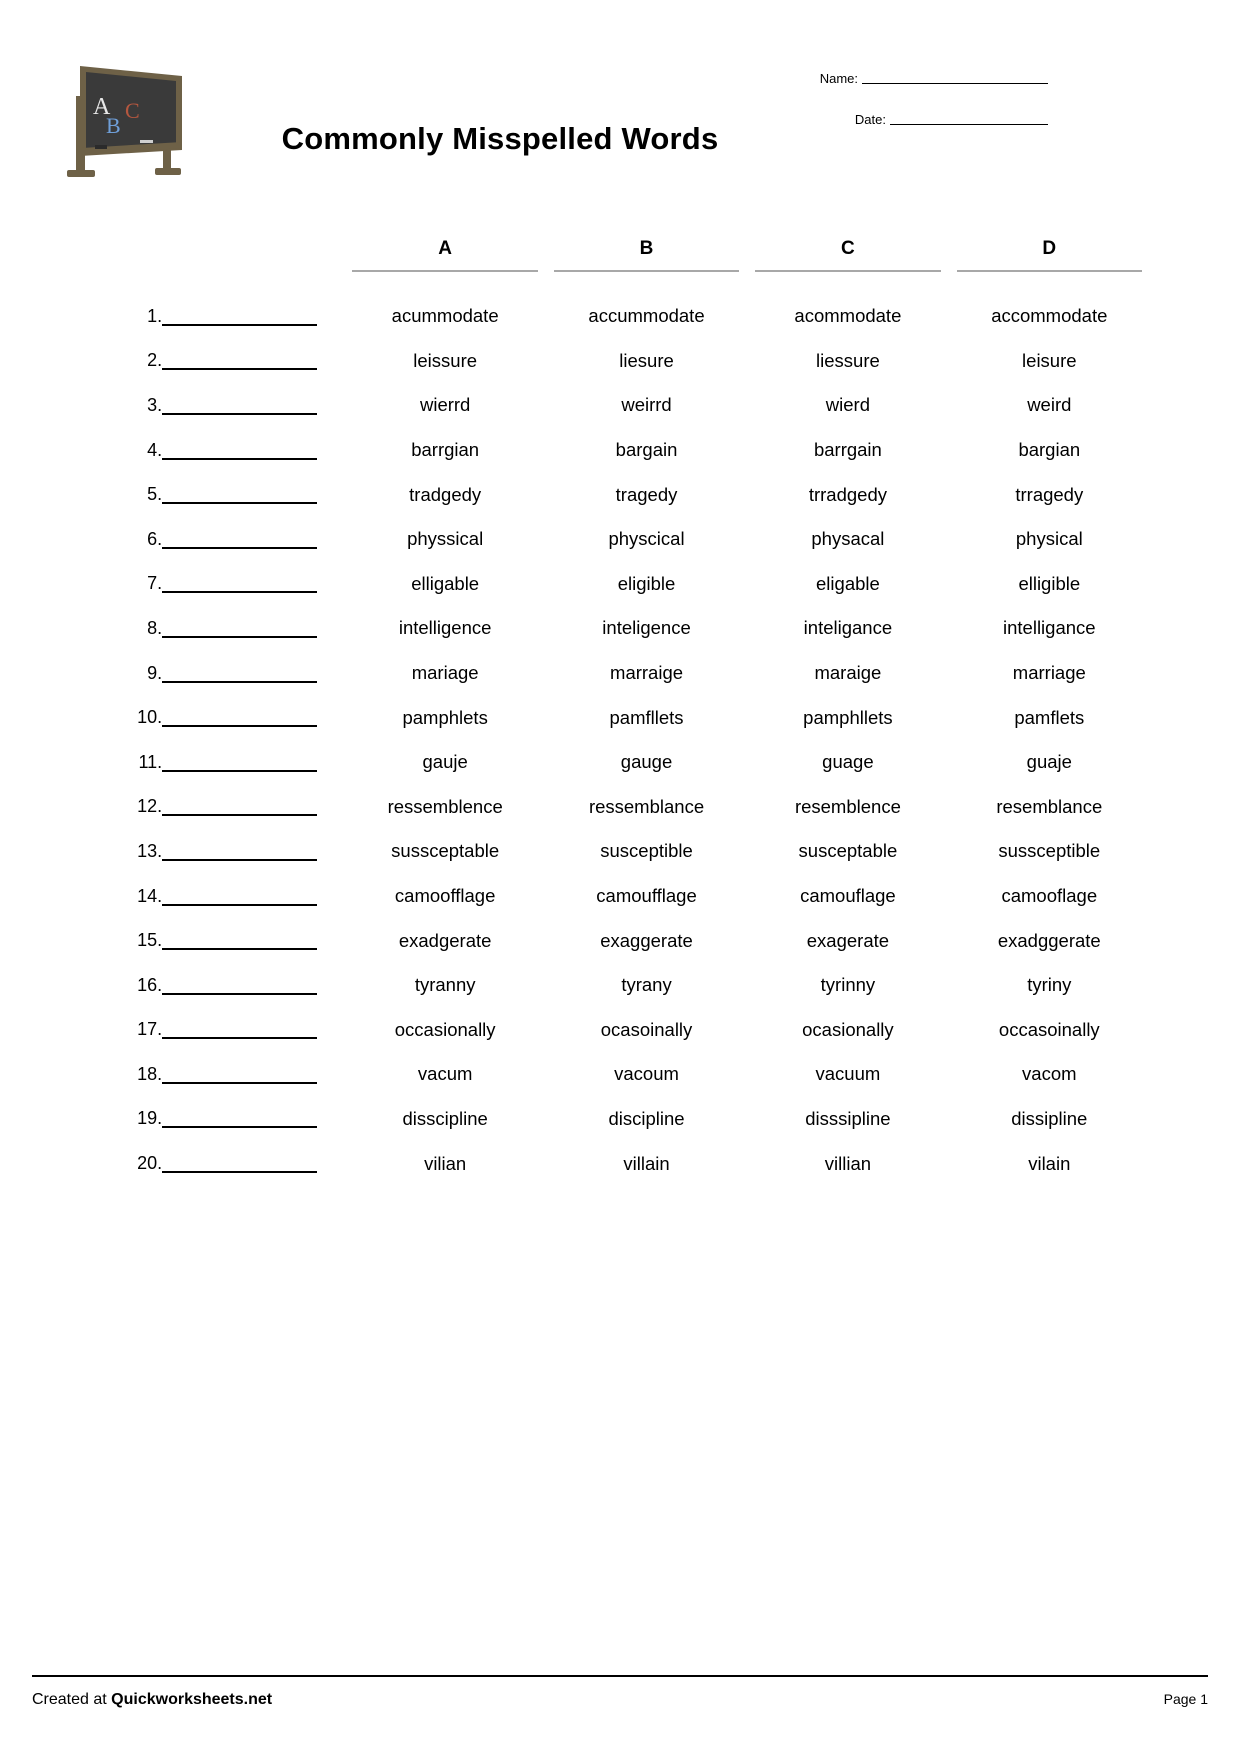 The width and height of the screenshot is (1240, 1753). Describe the element at coordinates (1049, 762) in the screenshot. I see `option-d: guaje` at that location.